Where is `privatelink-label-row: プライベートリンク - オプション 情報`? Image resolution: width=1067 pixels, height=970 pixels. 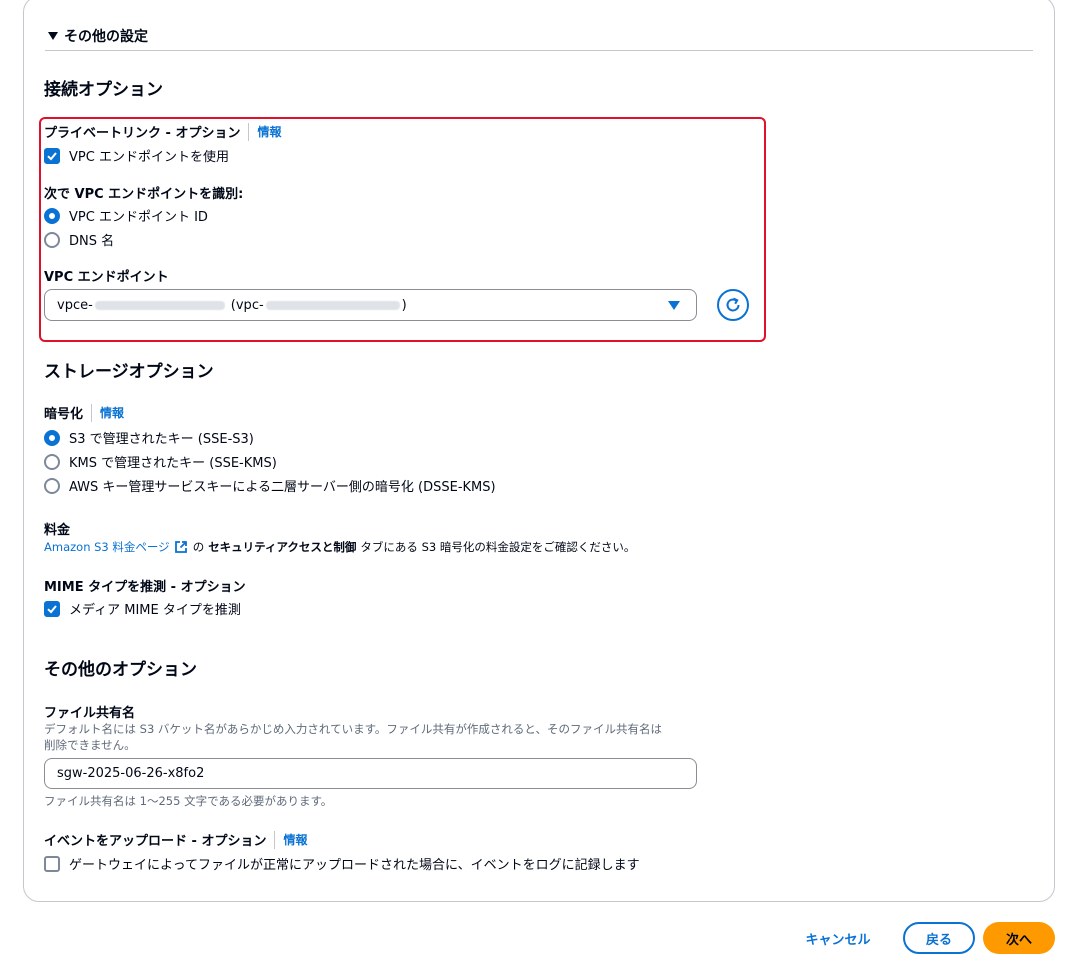 privatelink-label-row: プライベートリンク - オプション 情報 is located at coordinates (162, 131).